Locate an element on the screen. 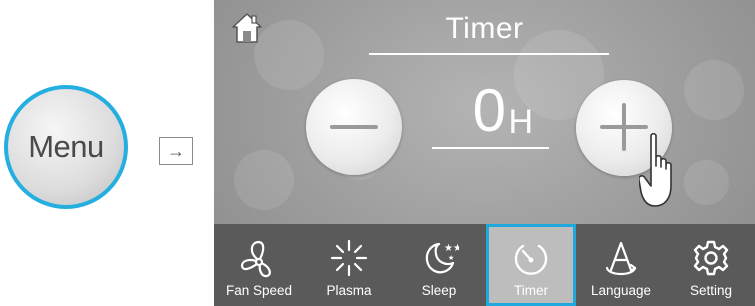 The width and height of the screenshot is (755, 306). tab-language: Language is located at coordinates (621, 265).